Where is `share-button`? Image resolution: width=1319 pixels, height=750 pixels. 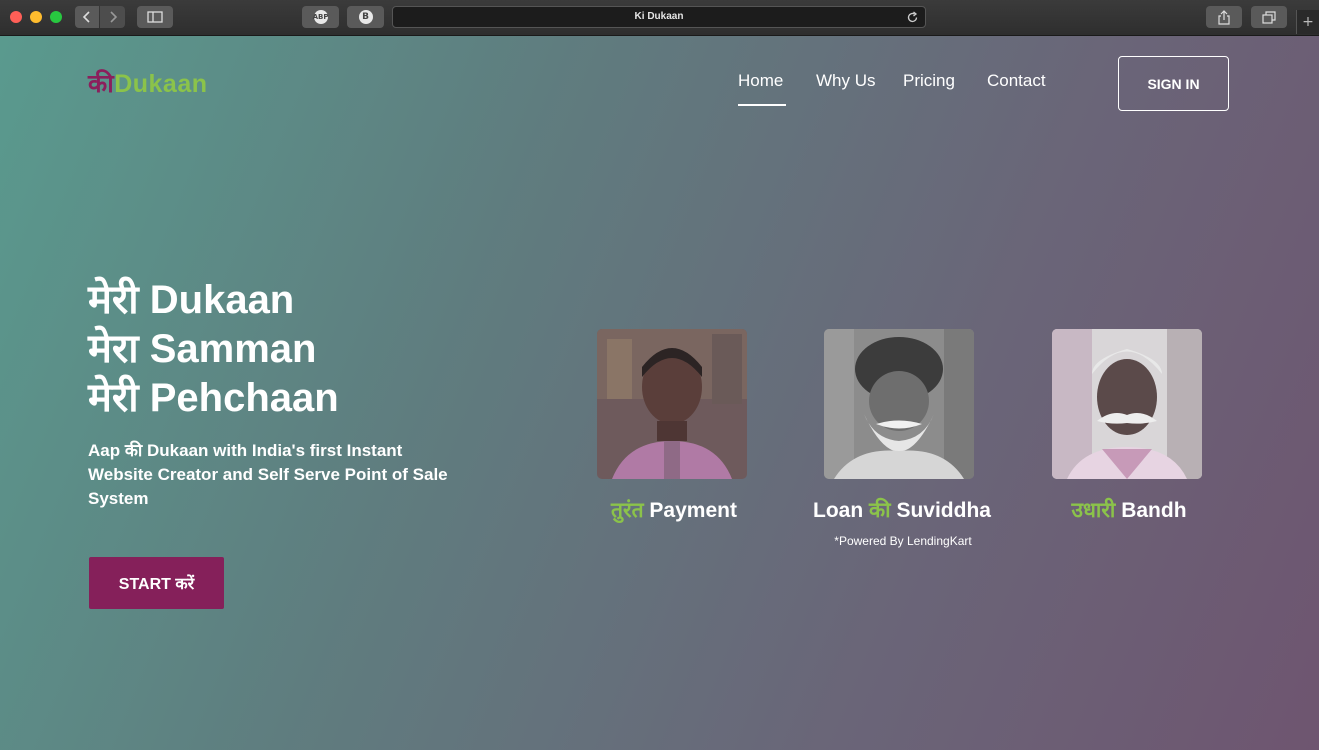 share-button is located at coordinates (1224, 17).